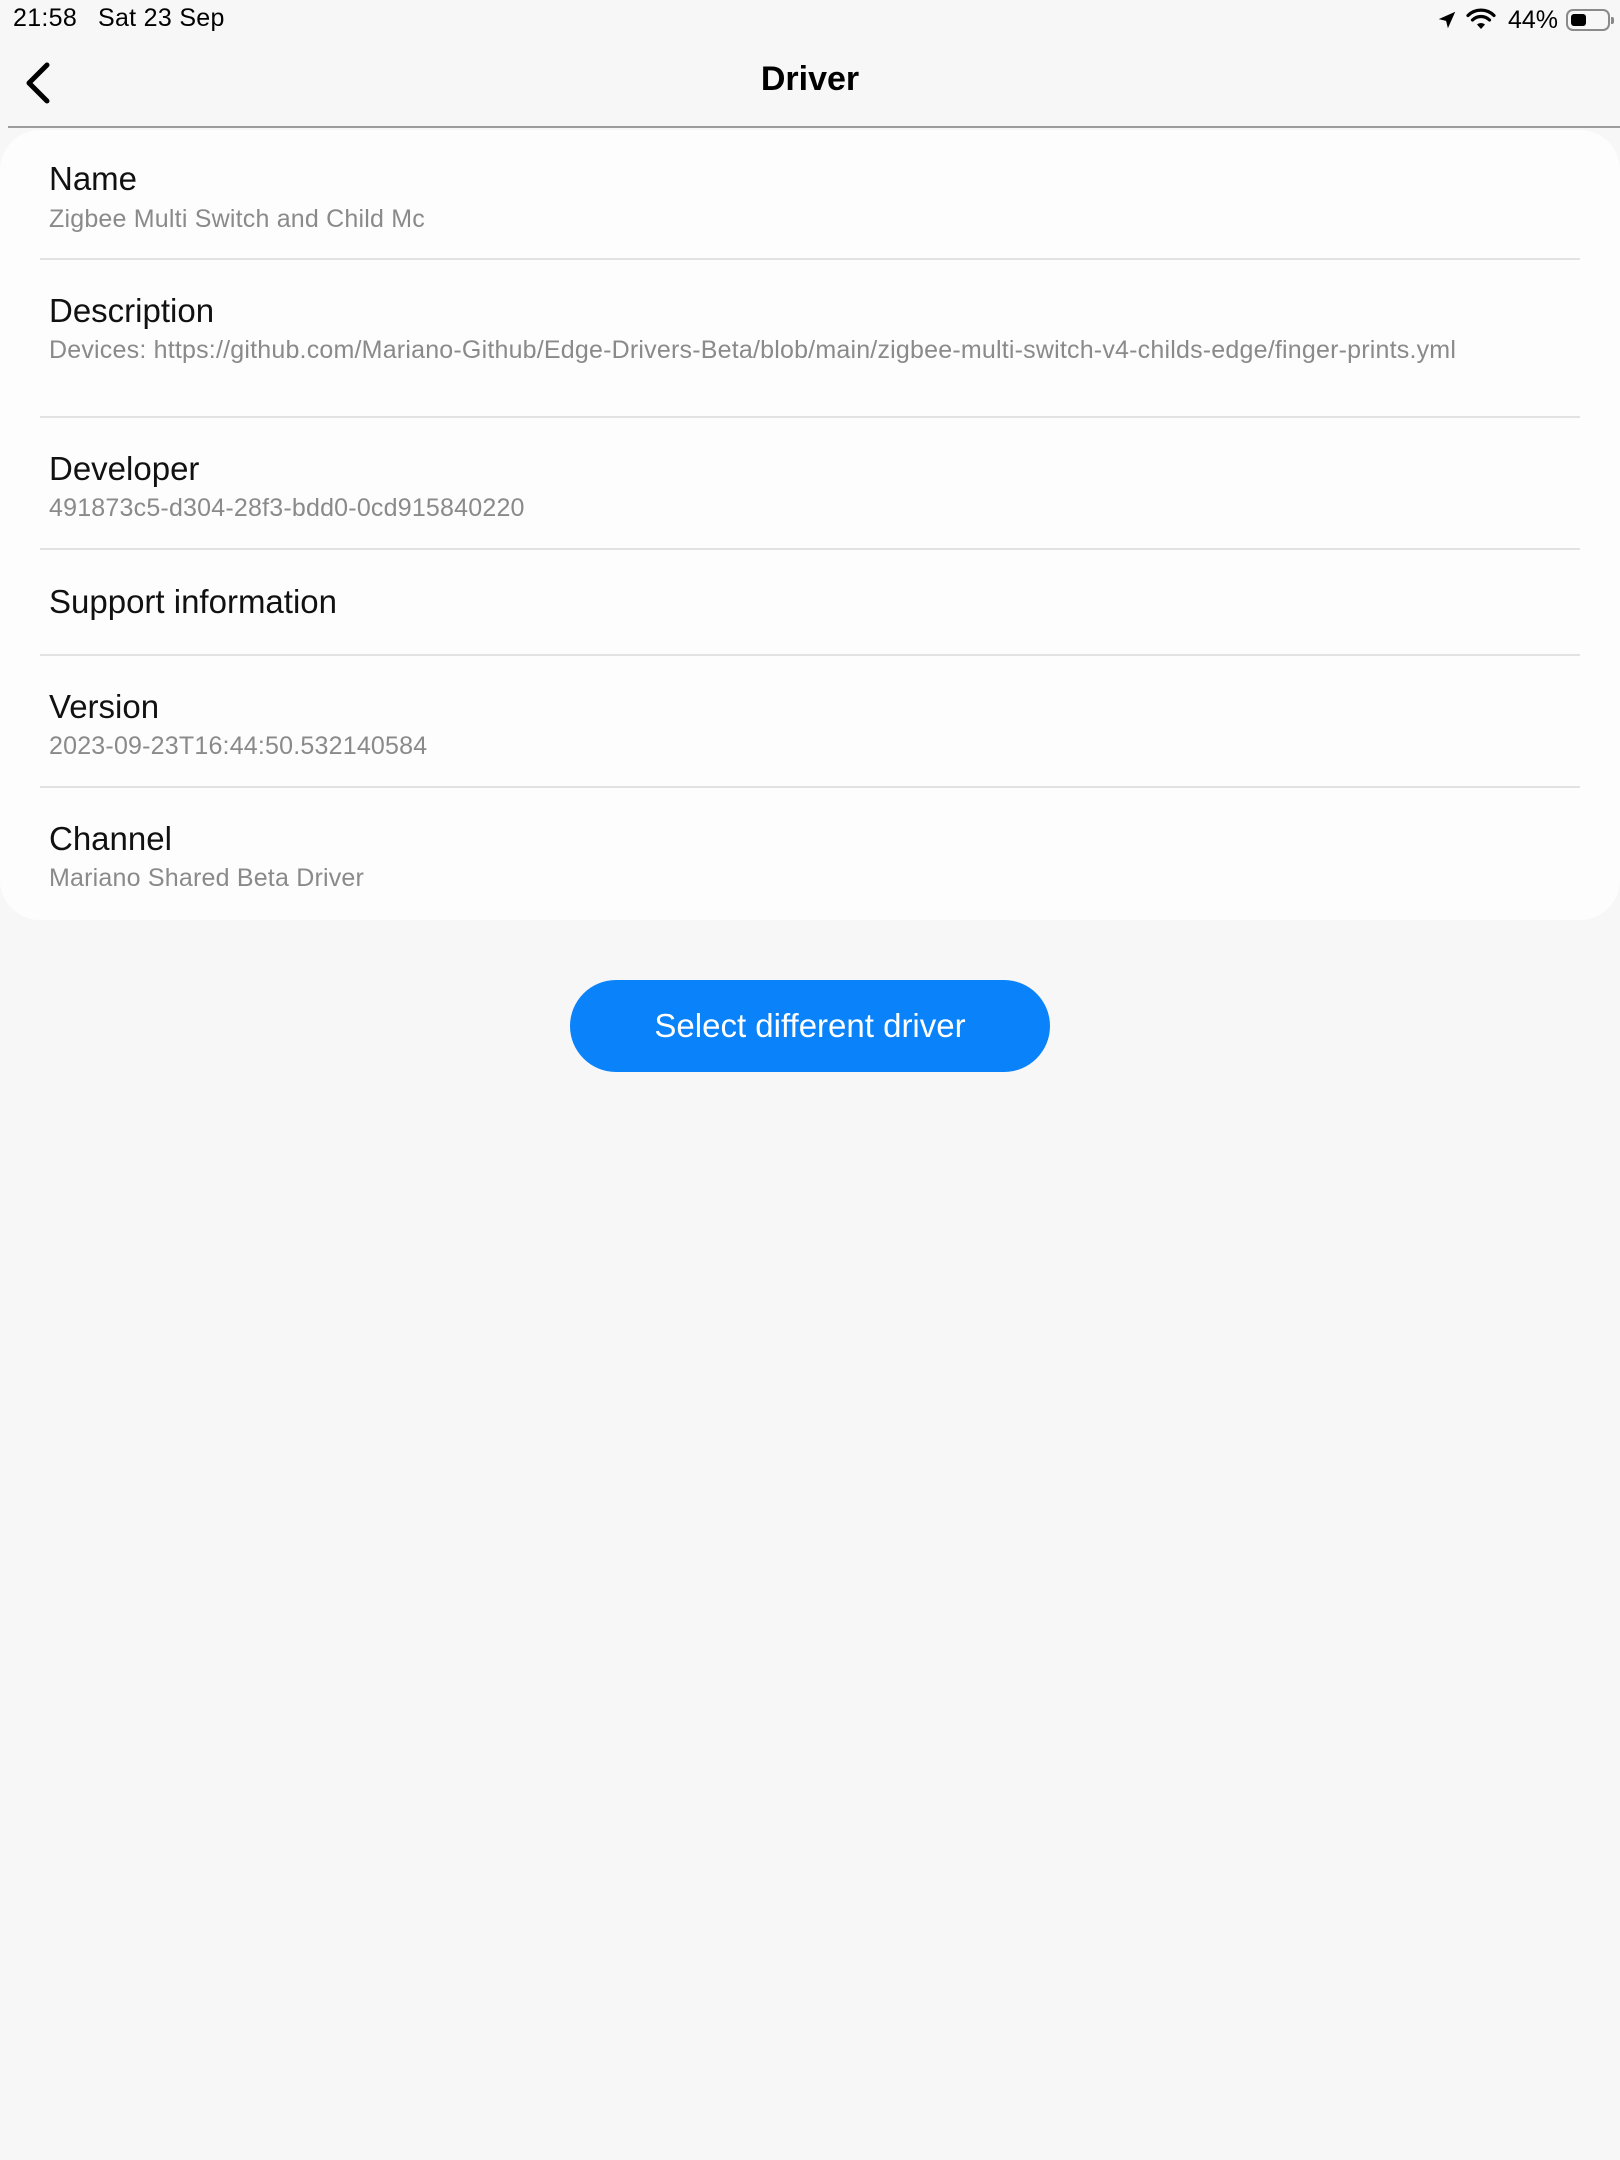 The image size is (1620, 2160). I want to click on detail-label: Support information, so click(193, 601).